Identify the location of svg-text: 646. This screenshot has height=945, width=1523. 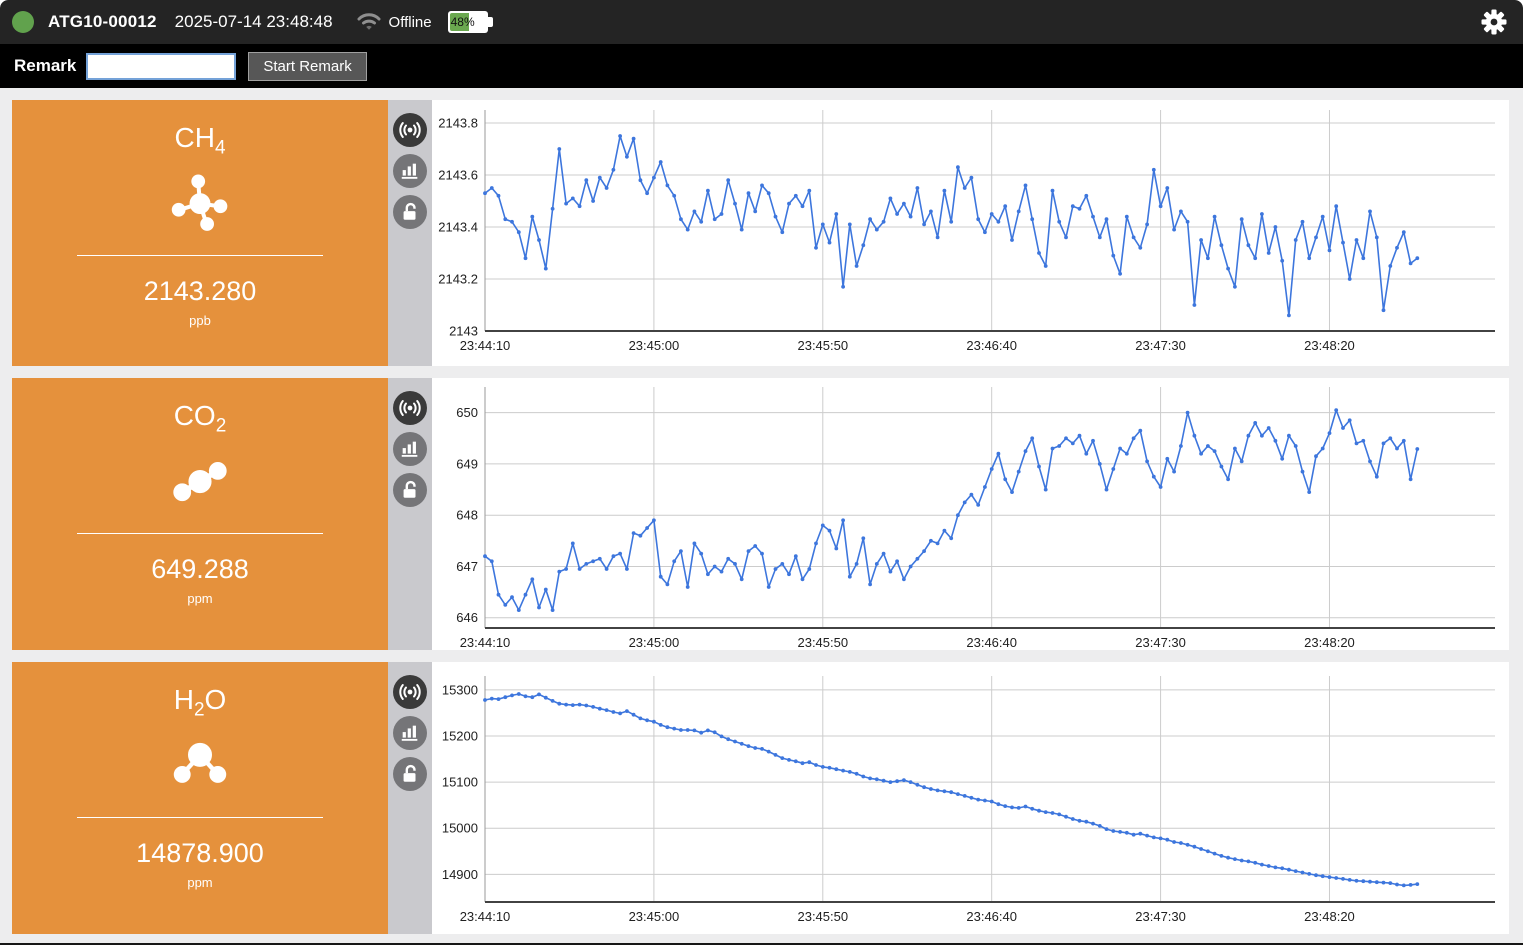
(467, 617).